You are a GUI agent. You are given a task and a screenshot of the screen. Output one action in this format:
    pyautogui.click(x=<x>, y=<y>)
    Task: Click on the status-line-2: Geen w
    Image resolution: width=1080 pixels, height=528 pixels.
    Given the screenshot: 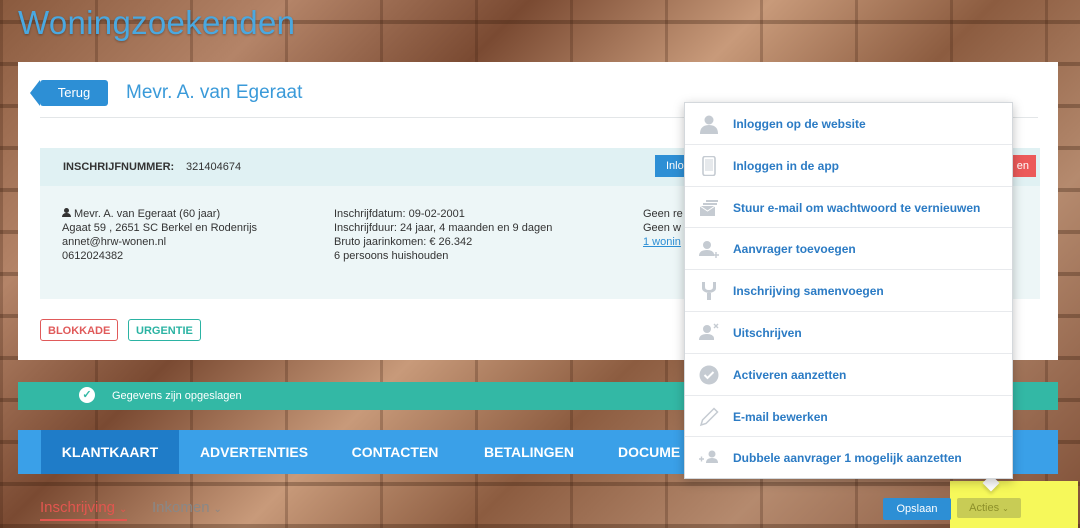 What is the action you would take?
    pyautogui.click(x=662, y=228)
    